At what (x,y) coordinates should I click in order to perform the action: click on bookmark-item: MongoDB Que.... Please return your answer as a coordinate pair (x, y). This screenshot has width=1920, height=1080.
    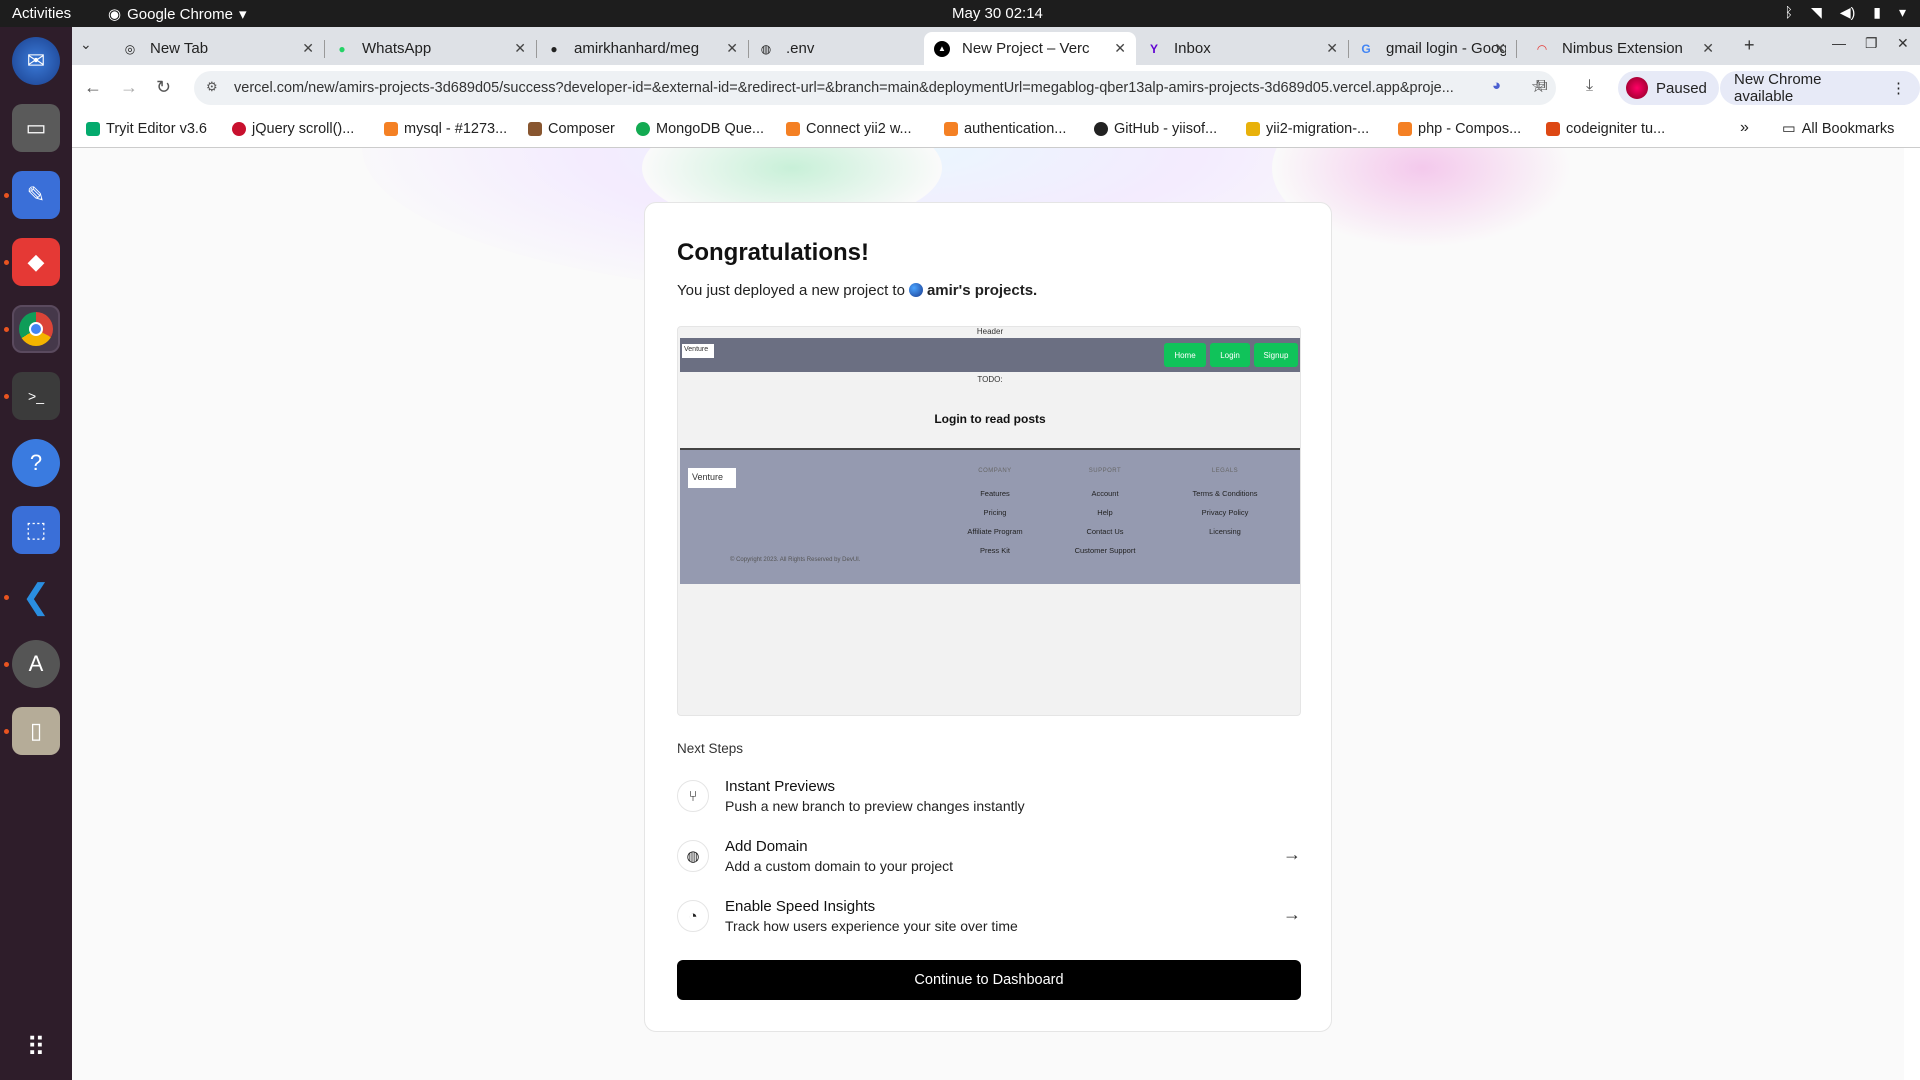
    Looking at the image, I should click on (700, 129).